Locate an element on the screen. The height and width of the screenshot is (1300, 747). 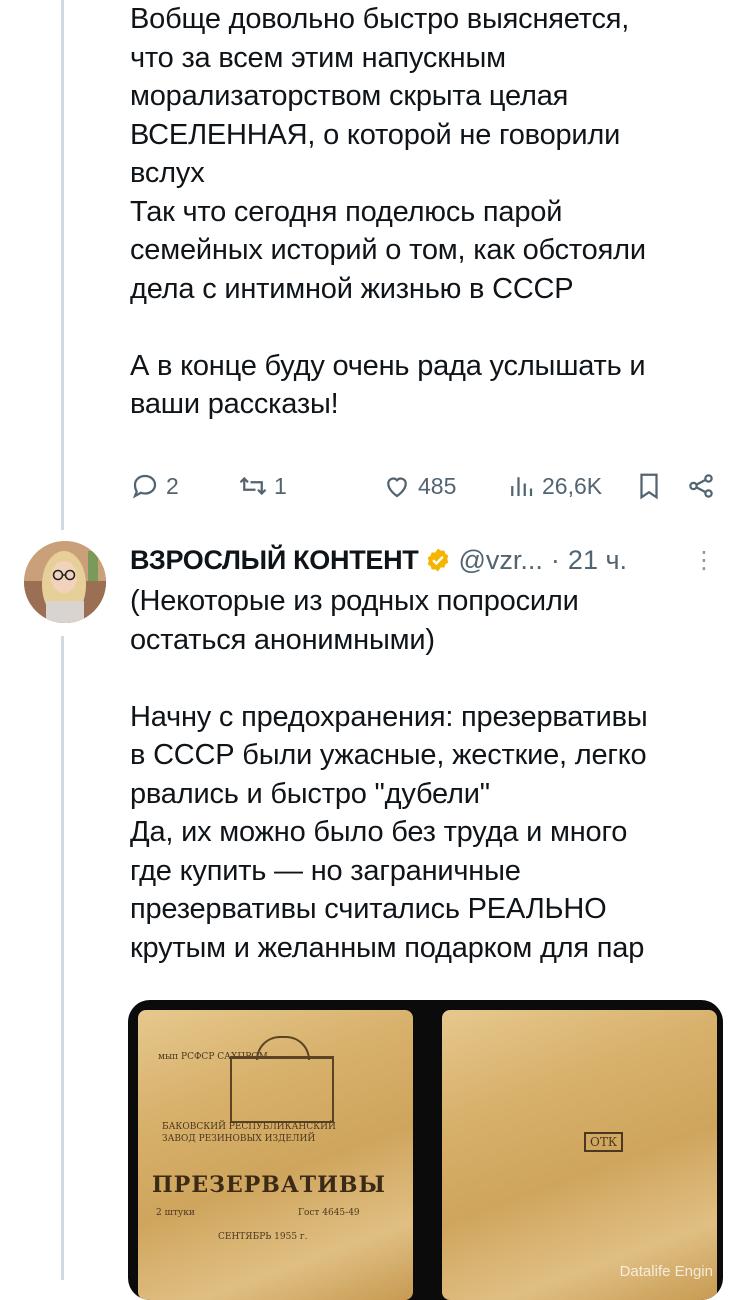
share-icon is located at coordinates (701, 486).